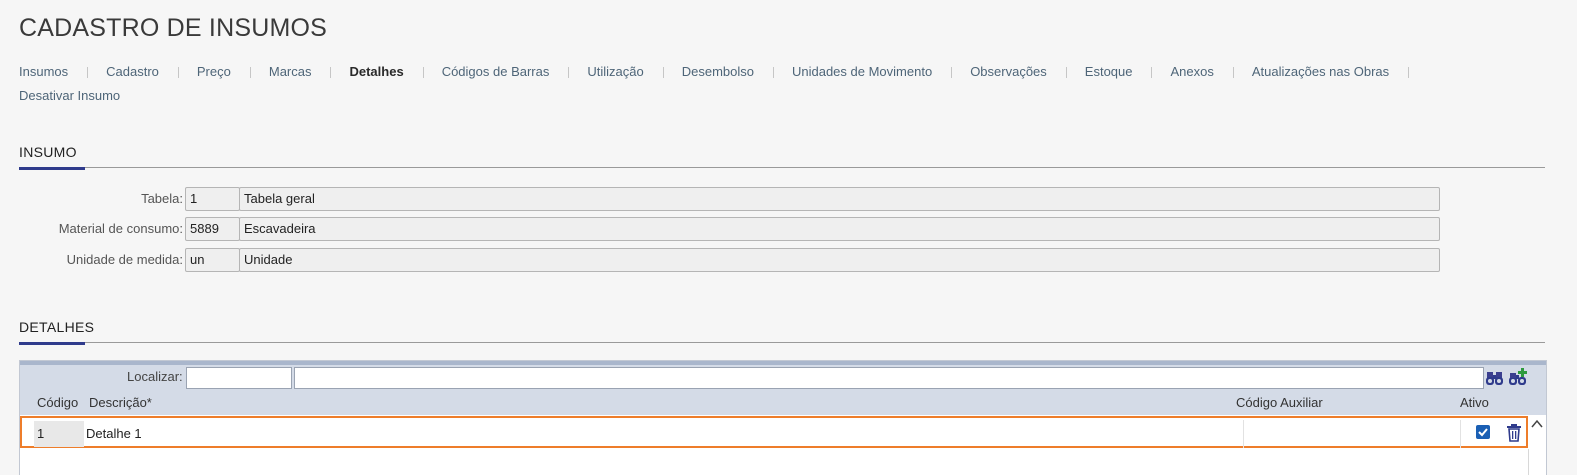 The image size is (1577, 475). I want to click on find-label: Localizar:, so click(155, 376).